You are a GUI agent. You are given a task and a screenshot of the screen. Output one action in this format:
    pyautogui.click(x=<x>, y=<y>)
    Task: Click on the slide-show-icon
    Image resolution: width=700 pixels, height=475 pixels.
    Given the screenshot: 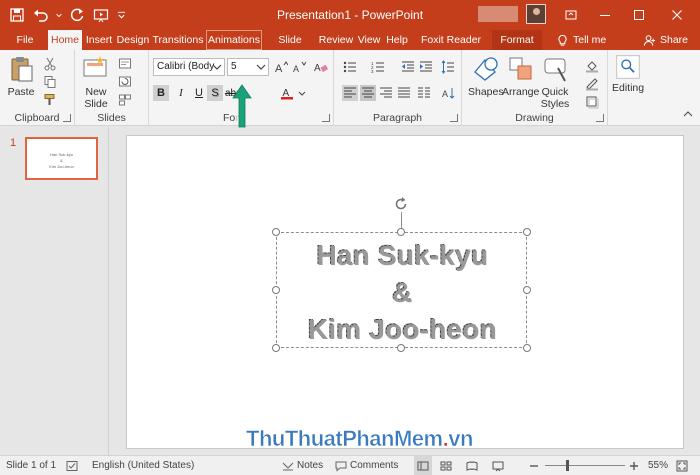 What is the action you would take?
    pyautogui.click(x=498, y=465)
    